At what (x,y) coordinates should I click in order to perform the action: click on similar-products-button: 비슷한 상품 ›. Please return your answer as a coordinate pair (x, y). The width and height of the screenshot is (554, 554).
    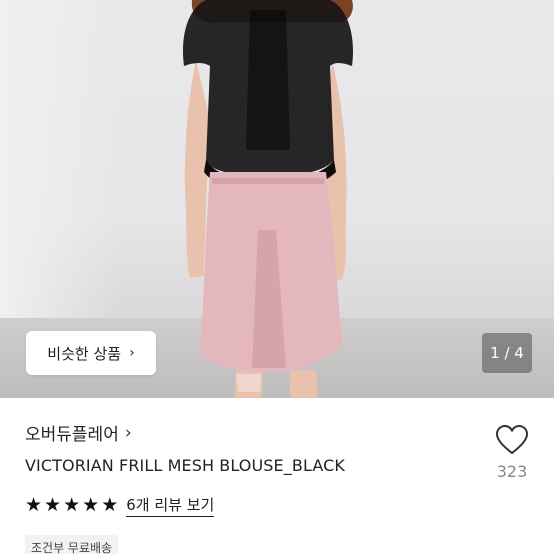
    Looking at the image, I should click on (91, 353).